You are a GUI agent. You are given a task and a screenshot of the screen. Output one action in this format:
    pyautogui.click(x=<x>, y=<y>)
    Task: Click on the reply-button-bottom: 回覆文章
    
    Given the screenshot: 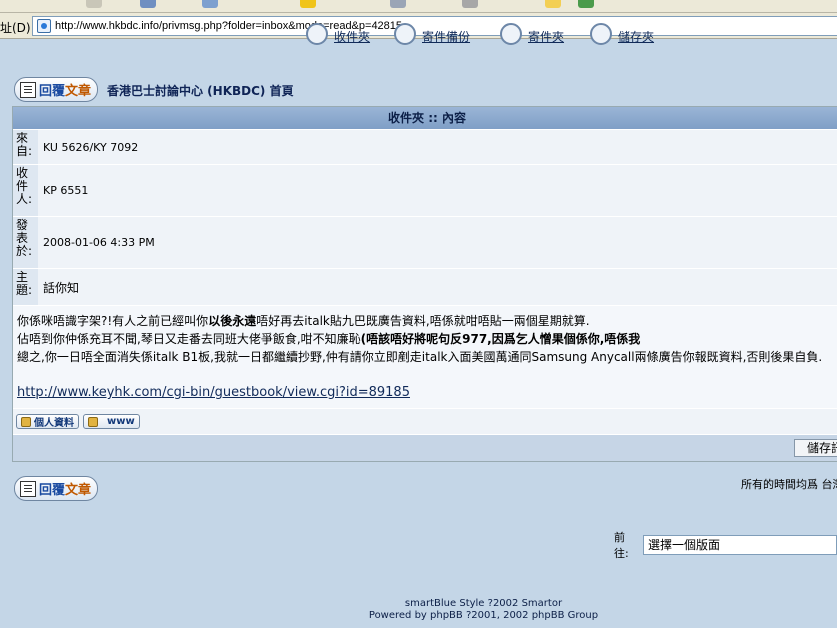 What is the action you would take?
    pyautogui.click(x=56, y=488)
    